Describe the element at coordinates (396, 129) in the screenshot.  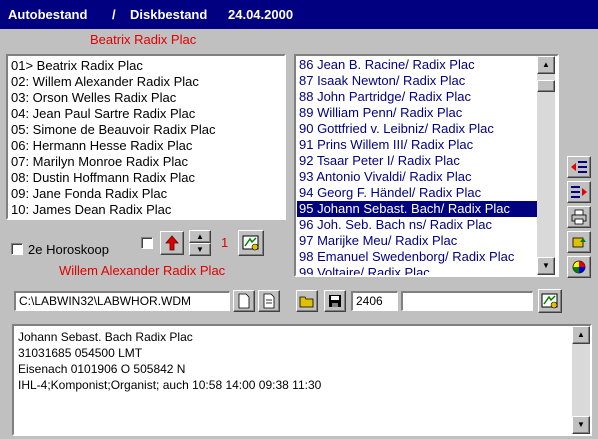
I see `list-item: 90 Gottfried v. Leibniz/ Radix Plac` at that location.